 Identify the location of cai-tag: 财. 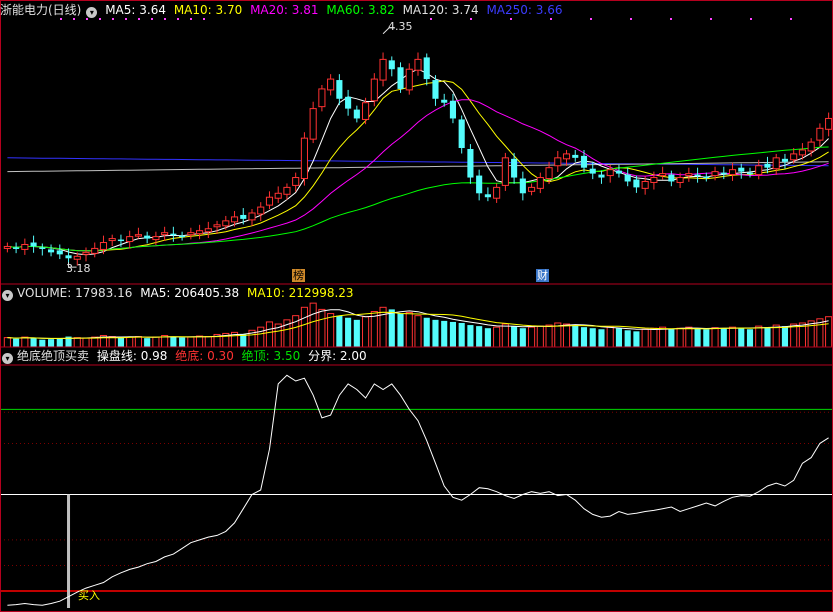
(542, 275).